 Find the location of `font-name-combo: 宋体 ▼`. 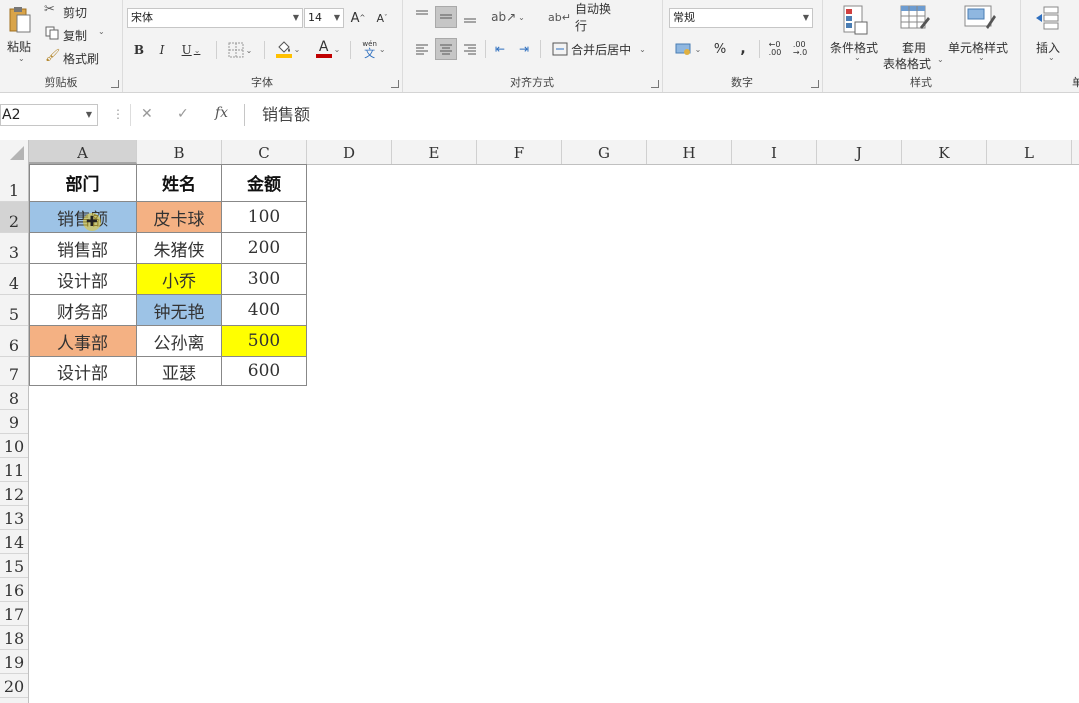

font-name-combo: 宋体 ▼ is located at coordinates (215, 18).